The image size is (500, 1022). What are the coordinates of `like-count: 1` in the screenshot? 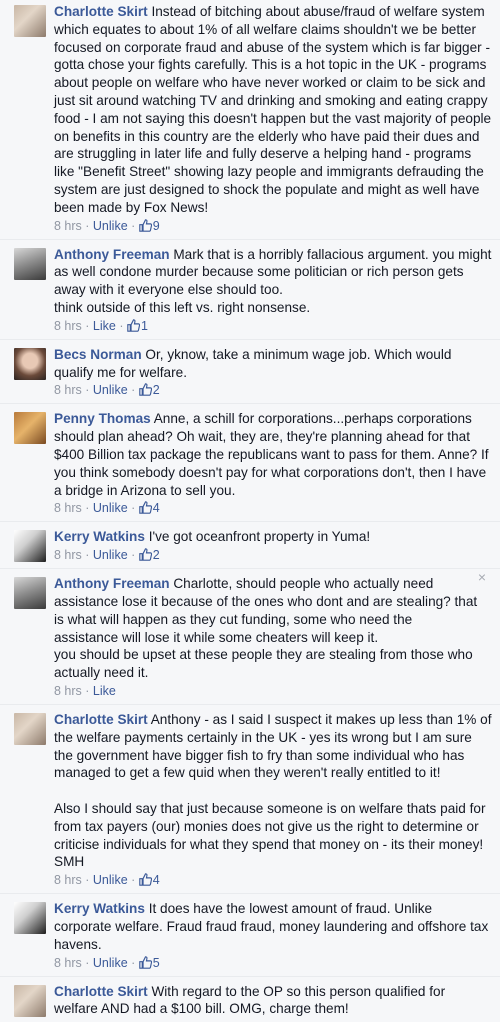 It's located at (137, 326).